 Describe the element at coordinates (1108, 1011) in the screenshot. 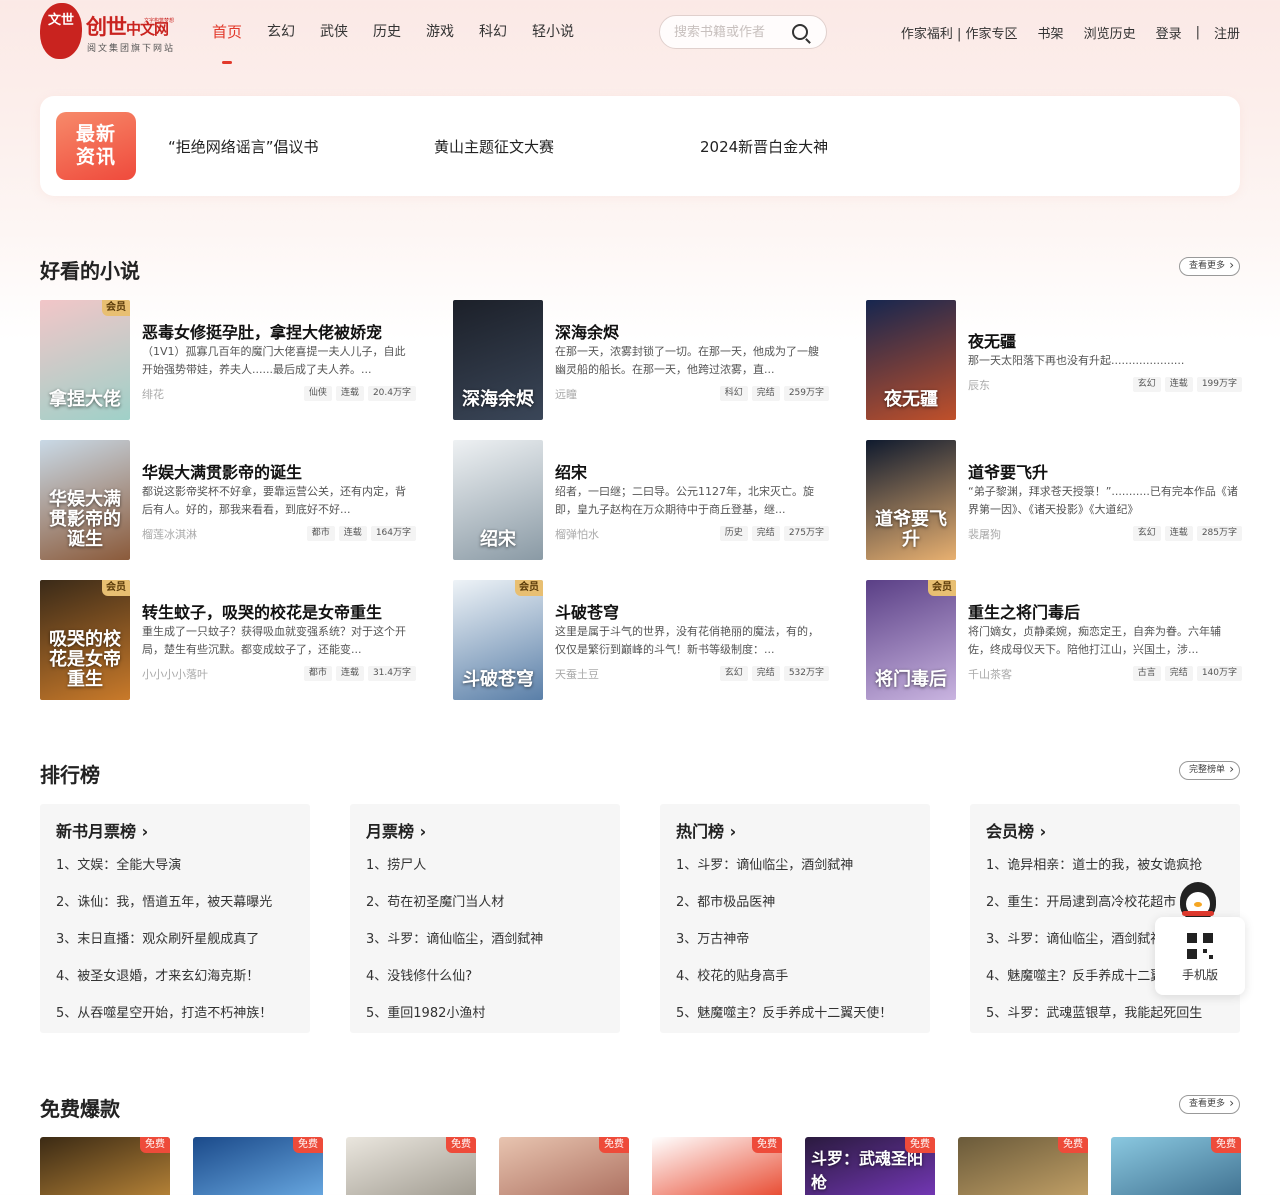

I see `ranking-item: 5、斗罗：武魂蓝银草，我能起死回生` at that location.